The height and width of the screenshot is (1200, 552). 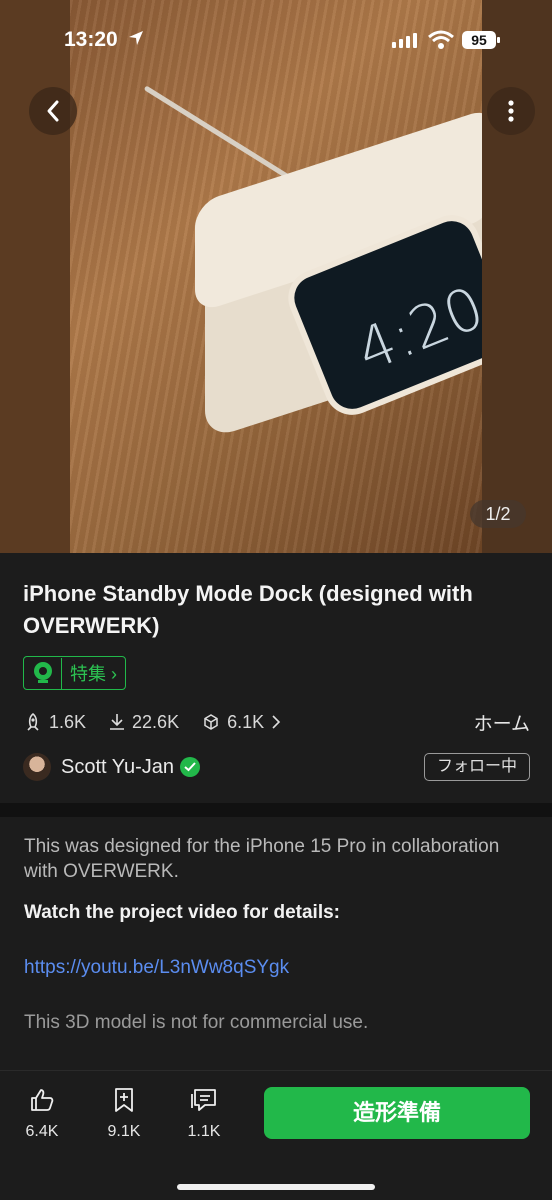 I want to click on featured-label: 特集 ›, so click(x=94, y=674).